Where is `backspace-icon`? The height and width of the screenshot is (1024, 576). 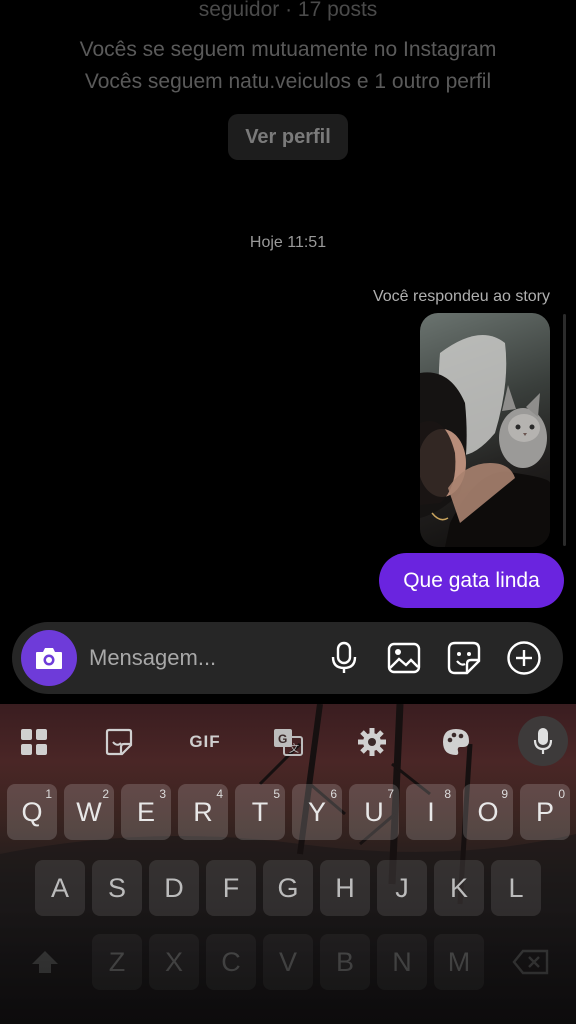
backspace-icon is located at coordinates (530, 962).